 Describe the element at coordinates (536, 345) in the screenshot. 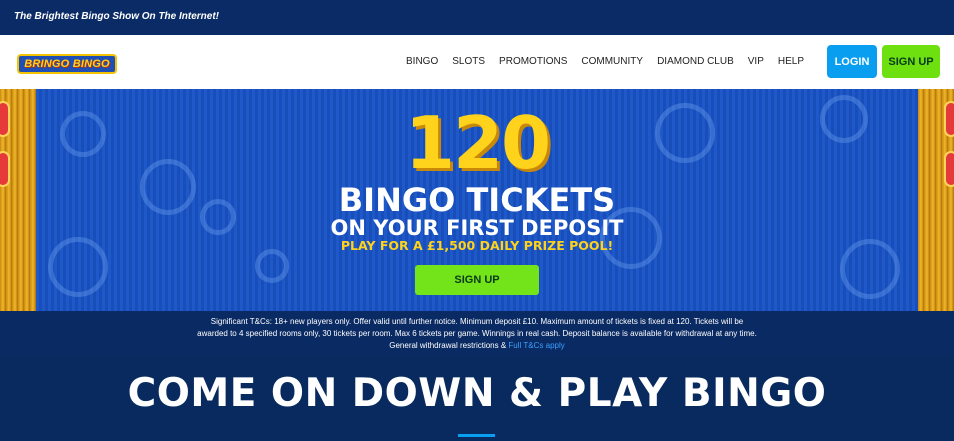

I see `full-terms-link: Full T&Cs apply` at that location.